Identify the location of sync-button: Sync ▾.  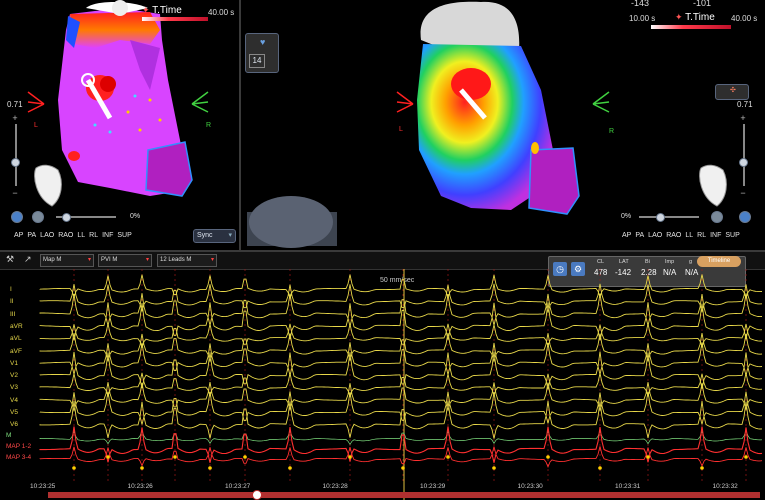
(214, 236).